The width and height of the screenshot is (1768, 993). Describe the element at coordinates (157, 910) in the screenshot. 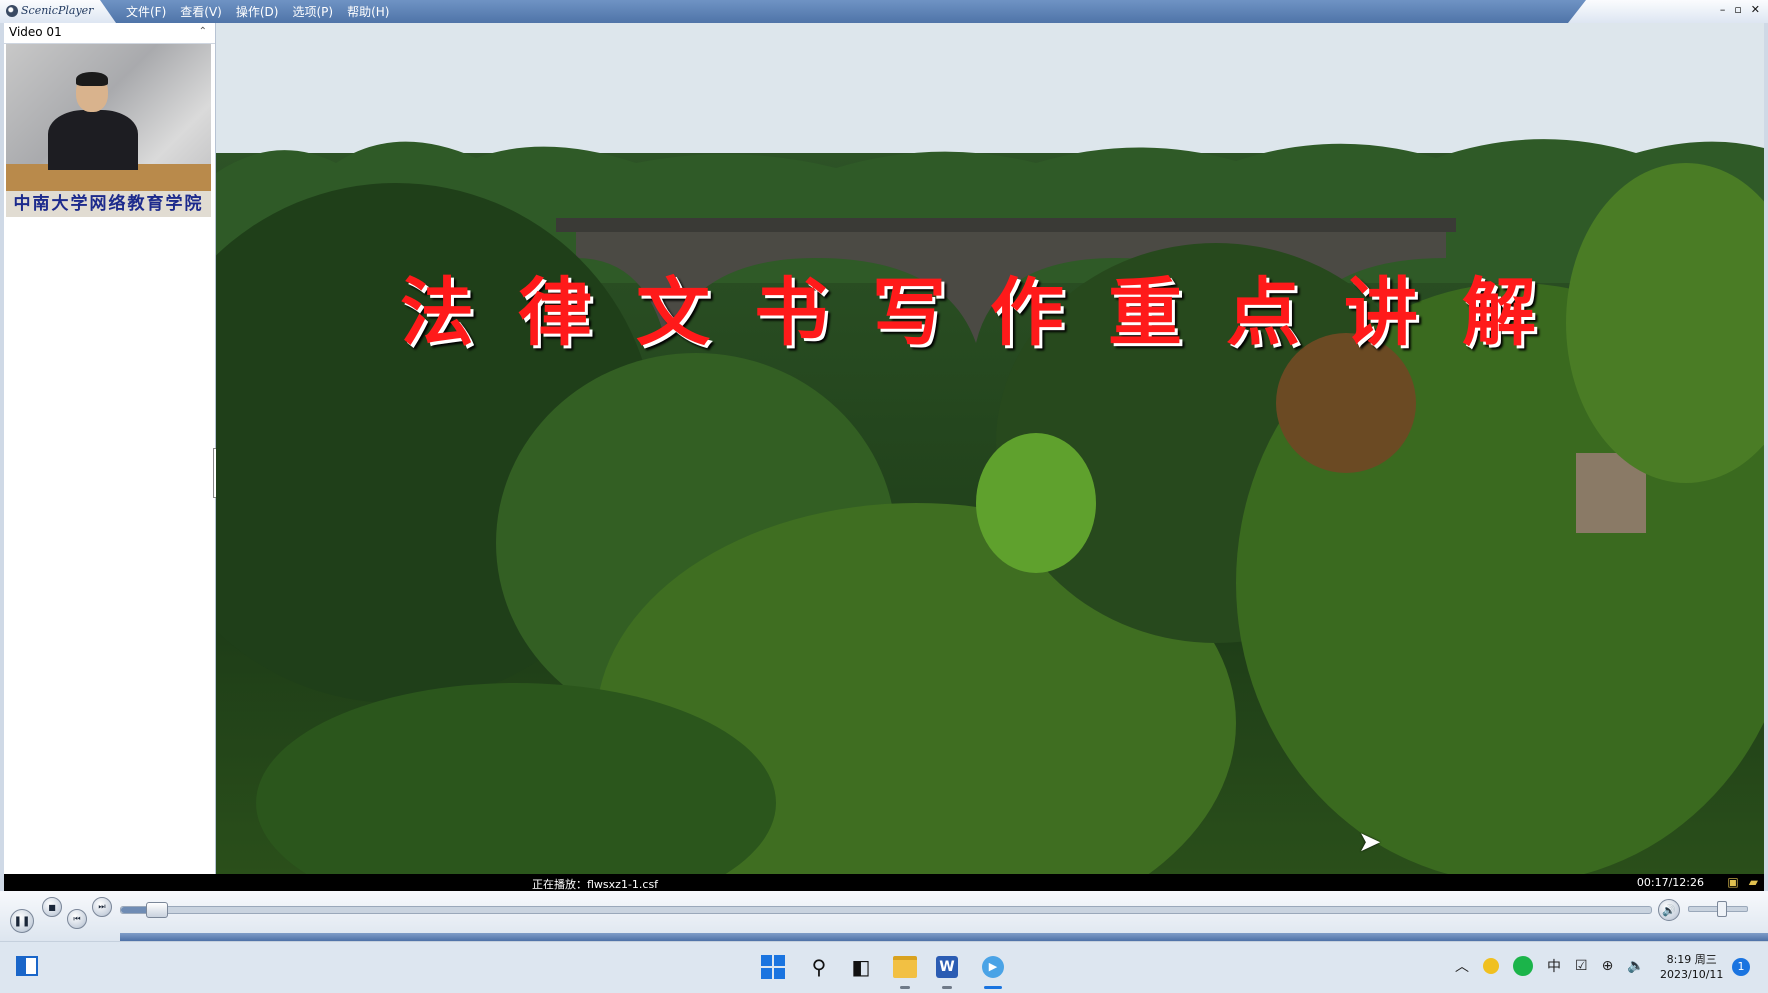

I see `seek-handle` at that location.